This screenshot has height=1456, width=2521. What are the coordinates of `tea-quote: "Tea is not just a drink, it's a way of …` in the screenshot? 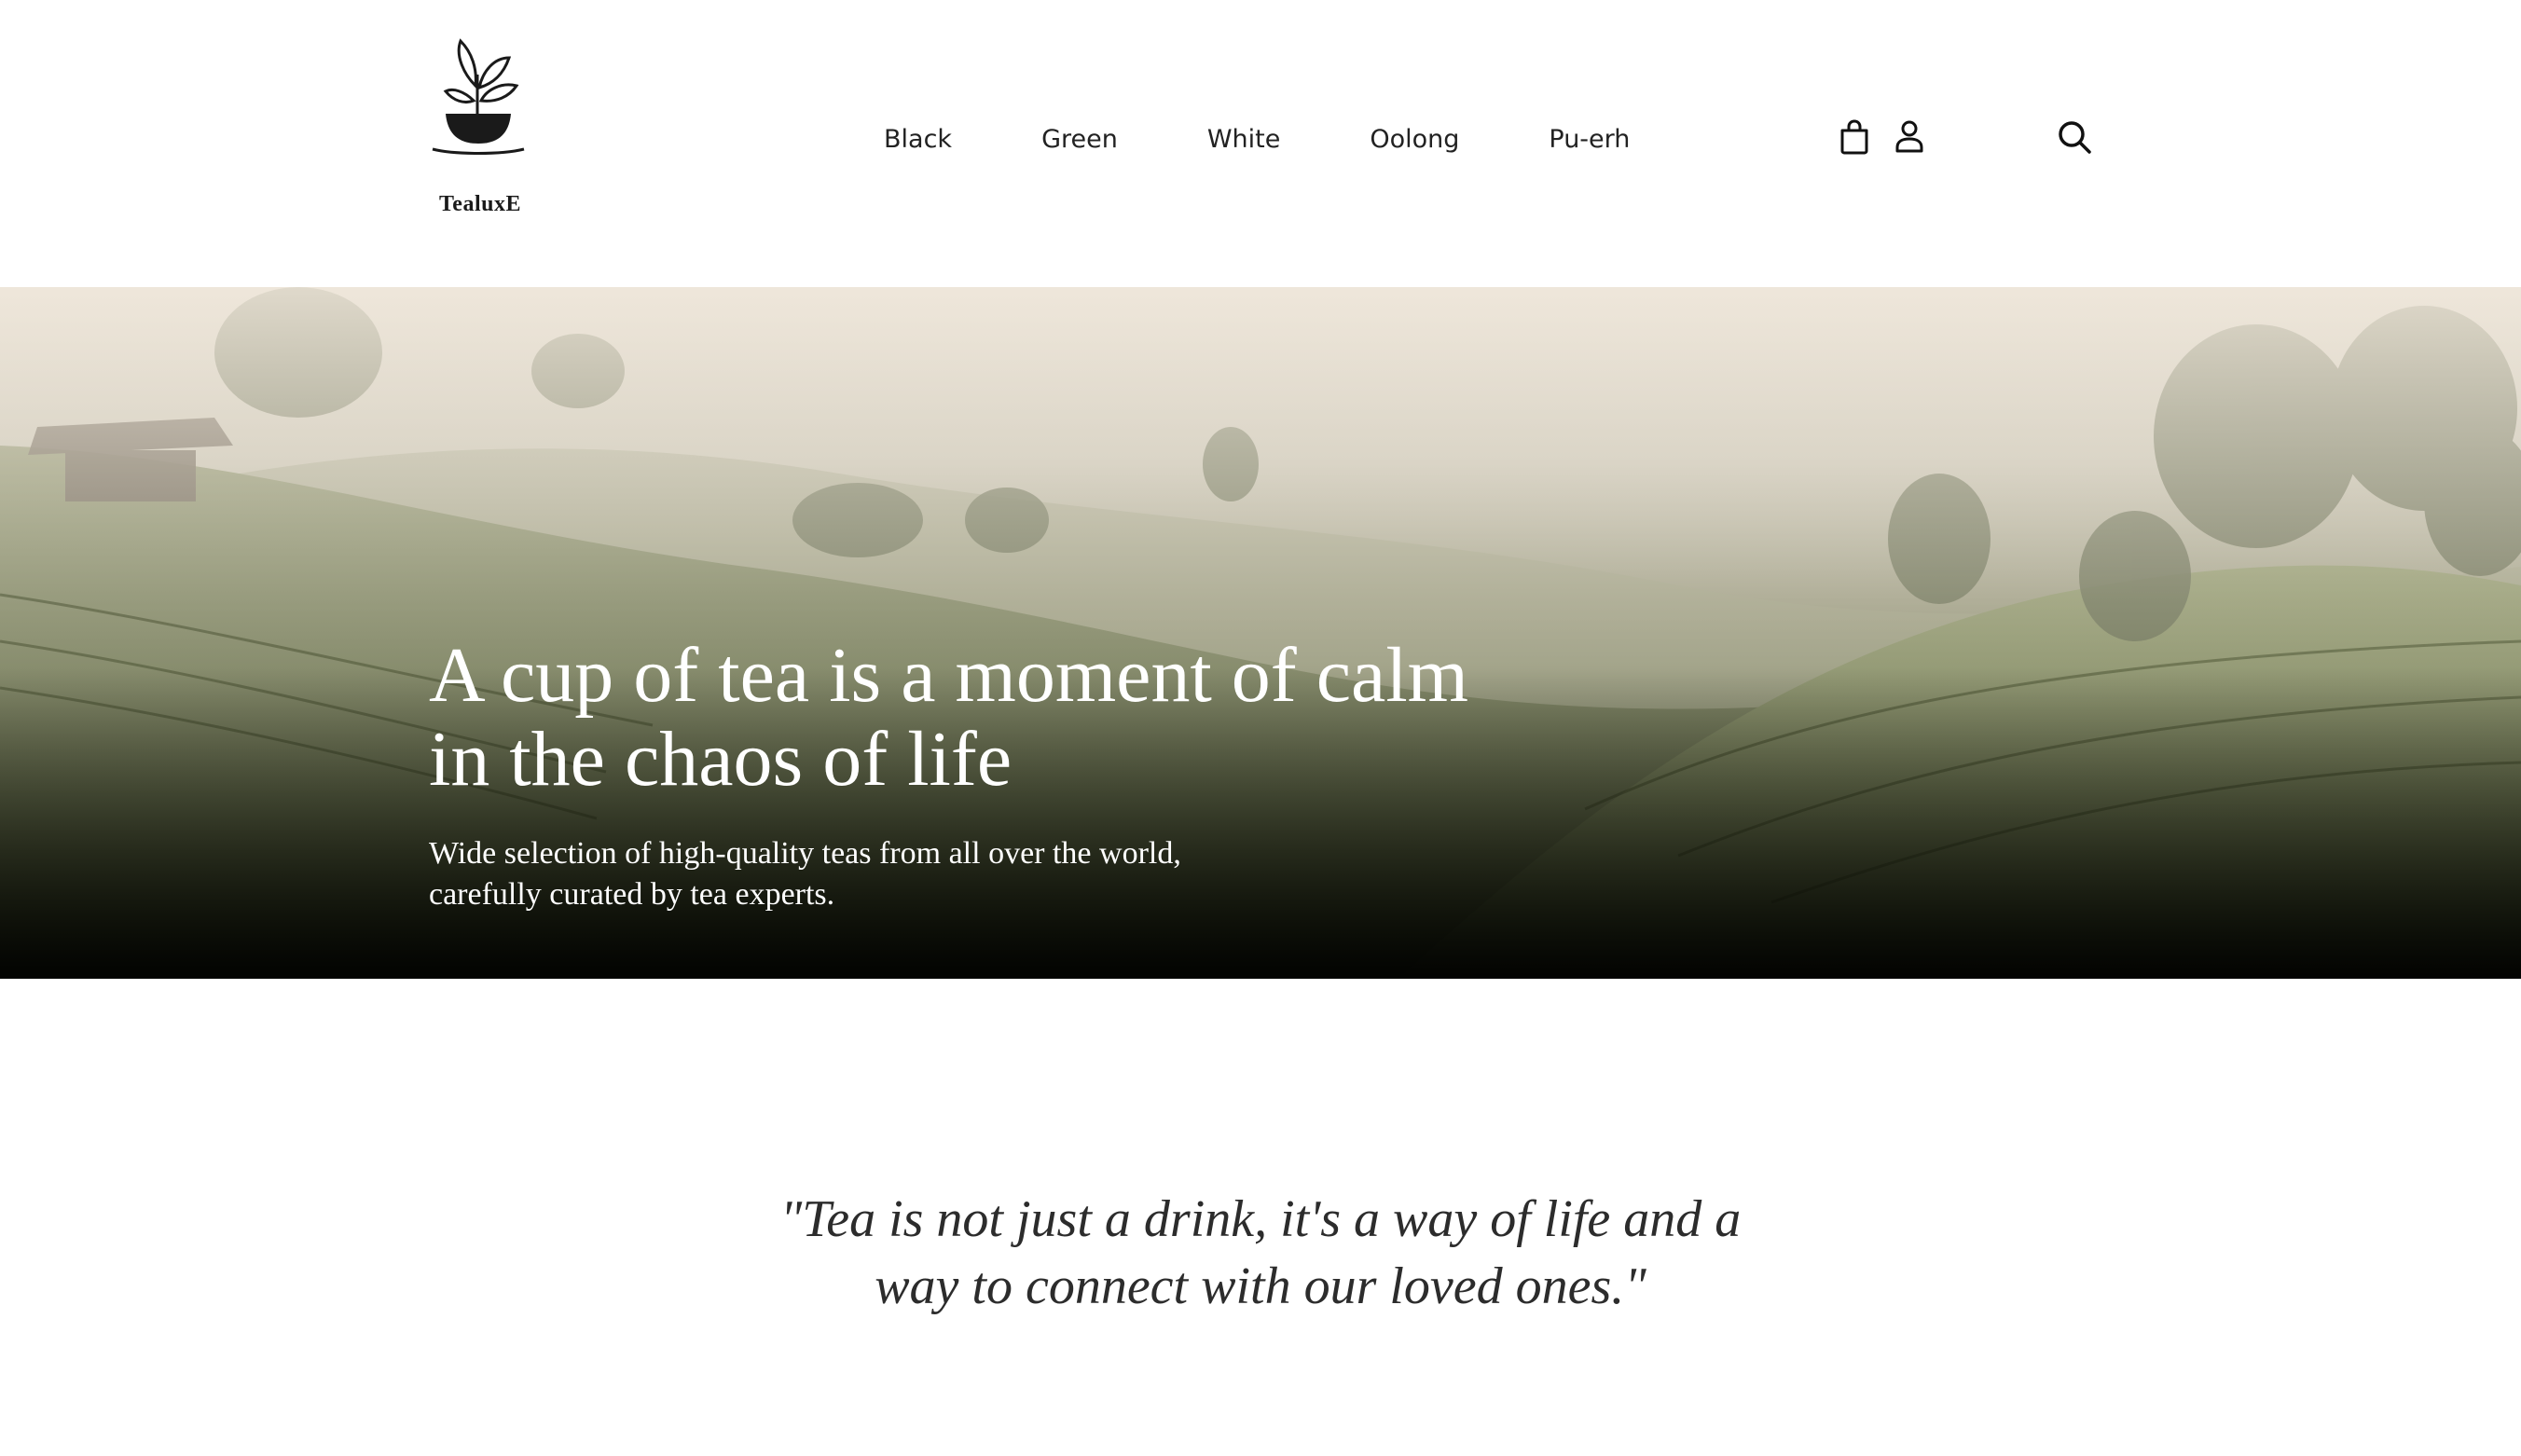 It's located at (1261, 1253).